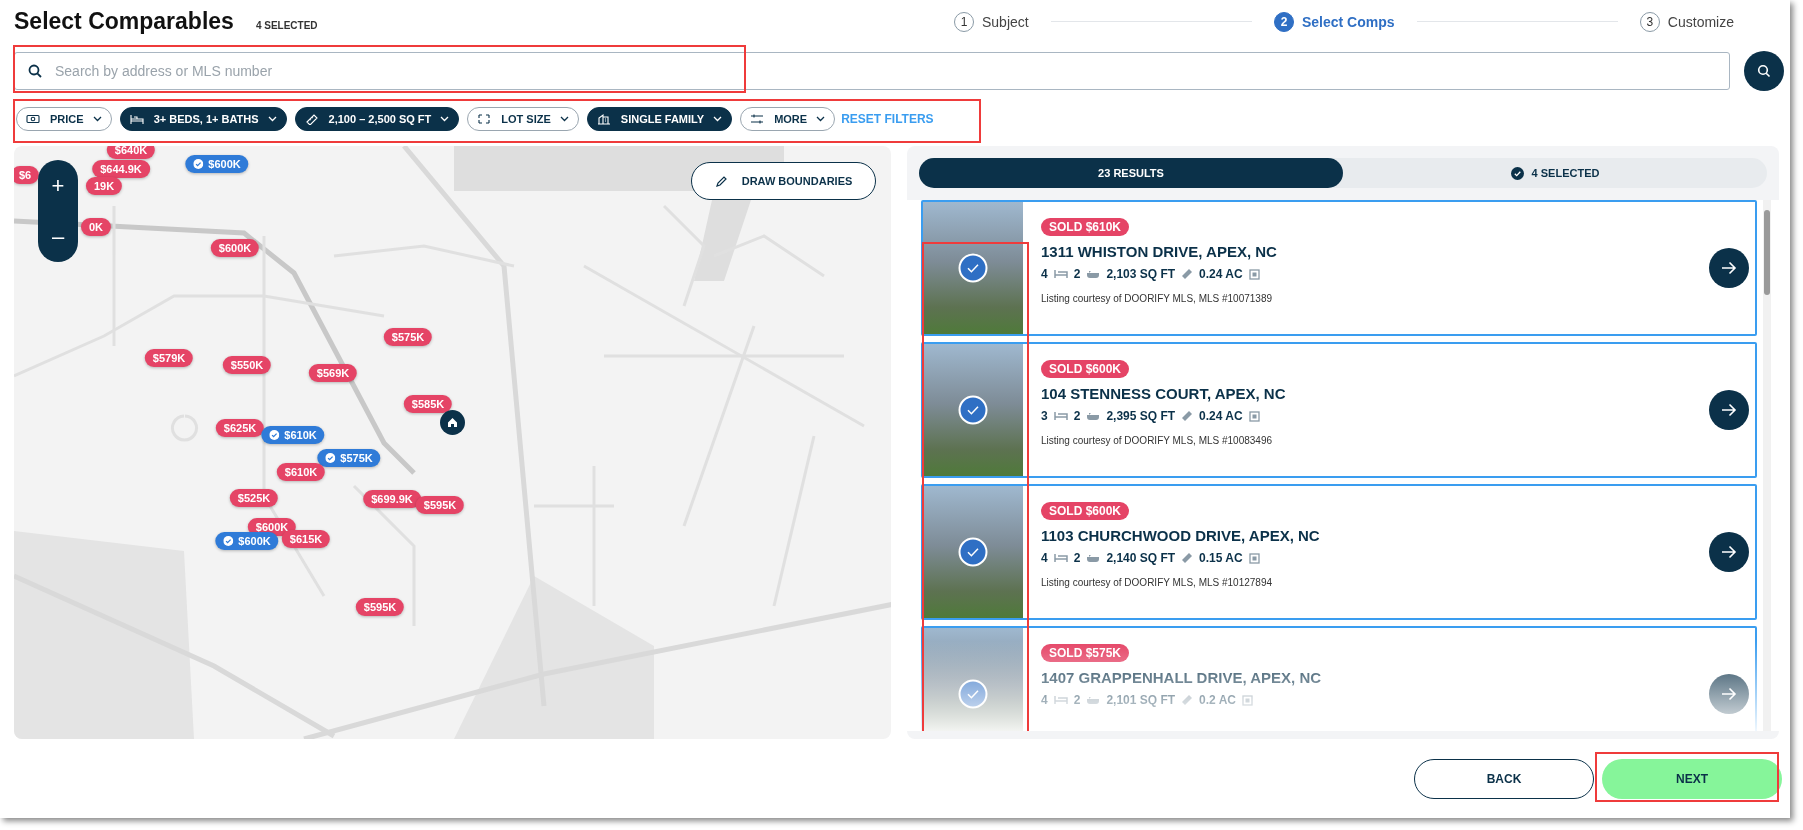  Describe the element at coordinates (1221, 558) in the screenshot. I see `lot-size: 0.15 AC` at that location.